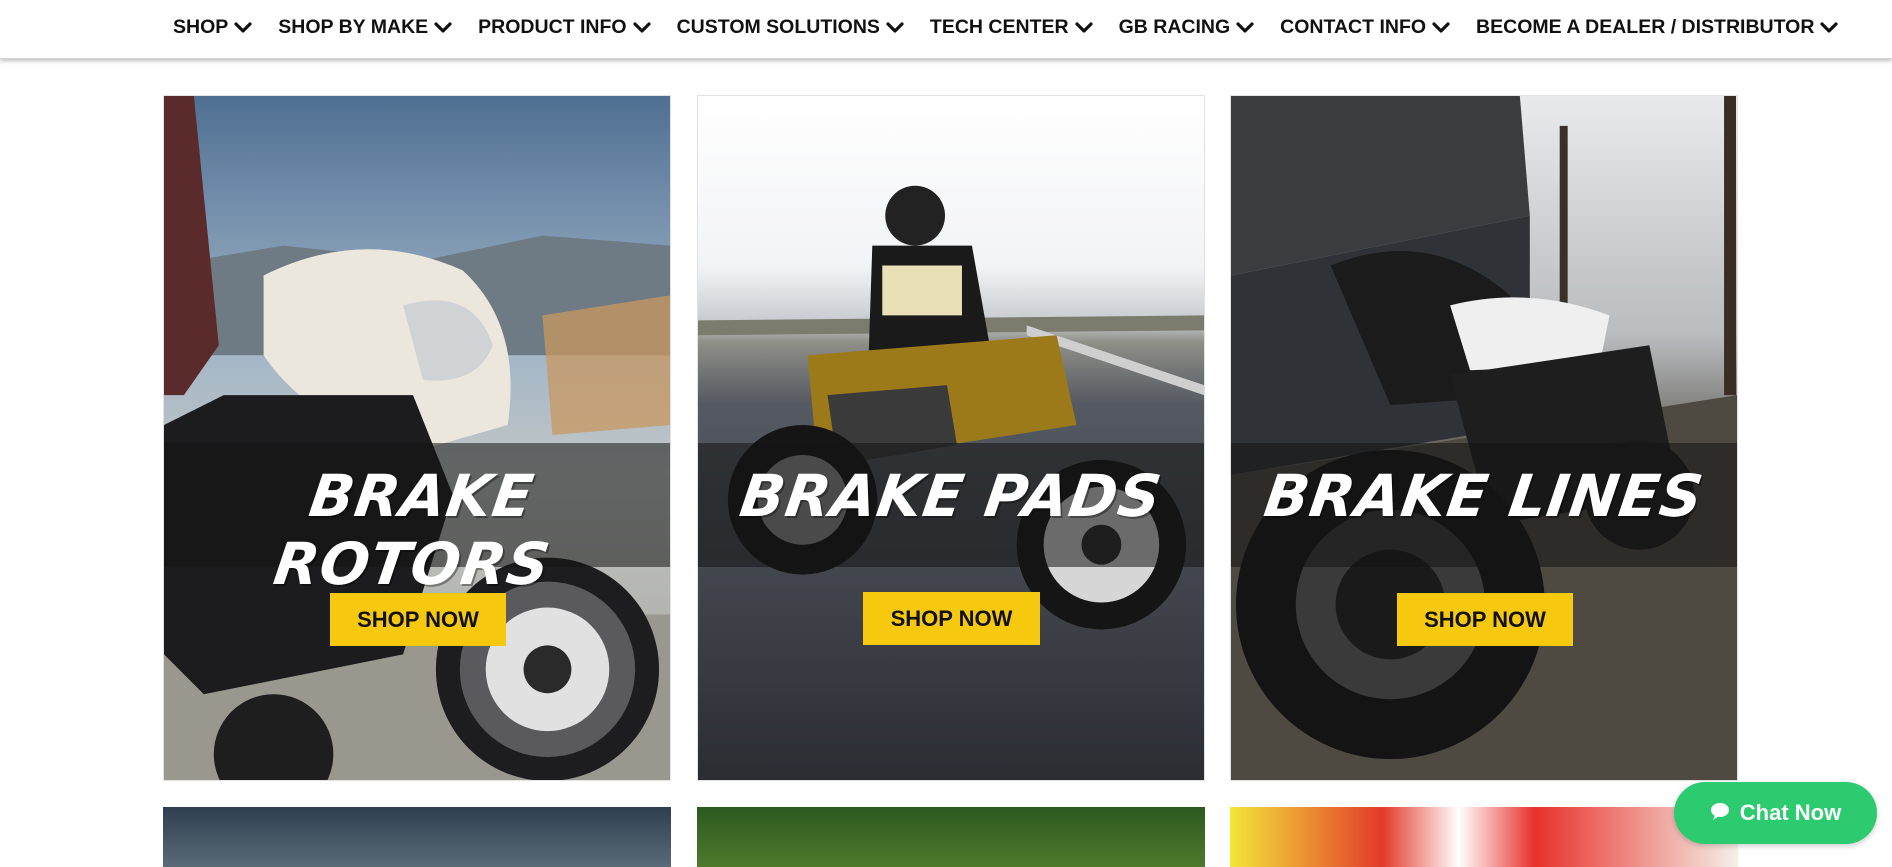  I want to click on nav-item-label: CUSTOM SOLUTIONS, so click(778, 27).